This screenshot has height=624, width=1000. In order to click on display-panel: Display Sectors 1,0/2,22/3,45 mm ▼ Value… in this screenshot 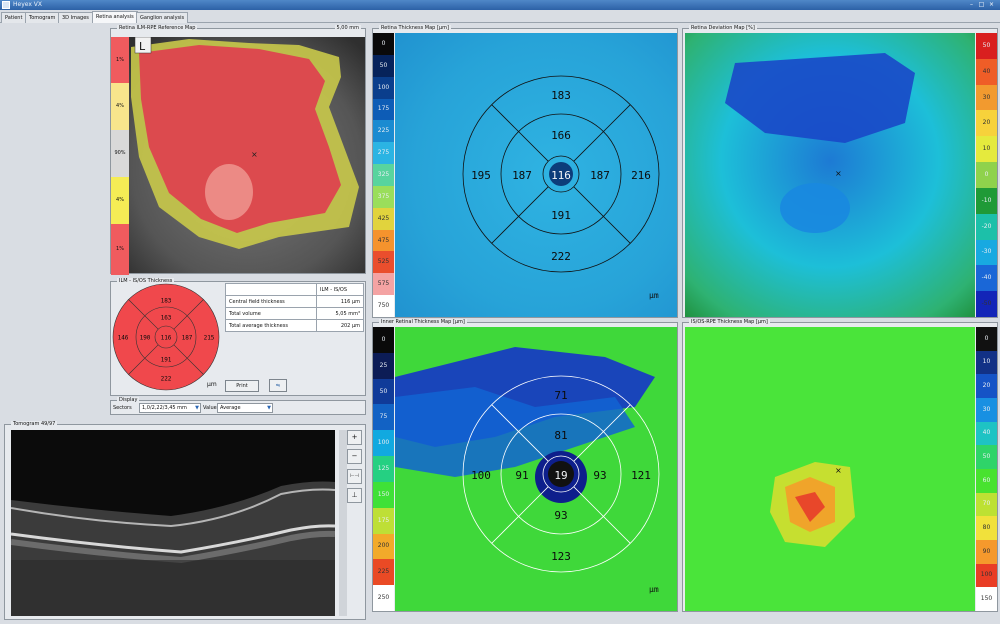, I will do `click(238, 406)`.